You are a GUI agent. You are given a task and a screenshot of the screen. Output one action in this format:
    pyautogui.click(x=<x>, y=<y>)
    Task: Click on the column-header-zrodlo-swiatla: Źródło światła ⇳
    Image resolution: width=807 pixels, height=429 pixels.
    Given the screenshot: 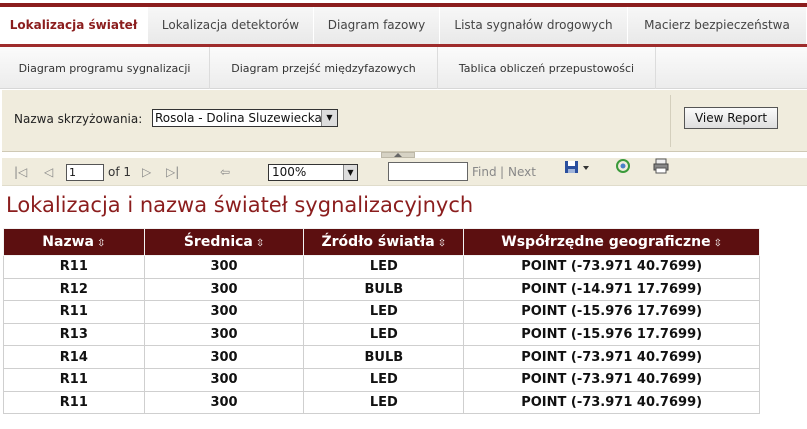 What is the action you would take?
    pyautogui.click(x=384, y=242)
    